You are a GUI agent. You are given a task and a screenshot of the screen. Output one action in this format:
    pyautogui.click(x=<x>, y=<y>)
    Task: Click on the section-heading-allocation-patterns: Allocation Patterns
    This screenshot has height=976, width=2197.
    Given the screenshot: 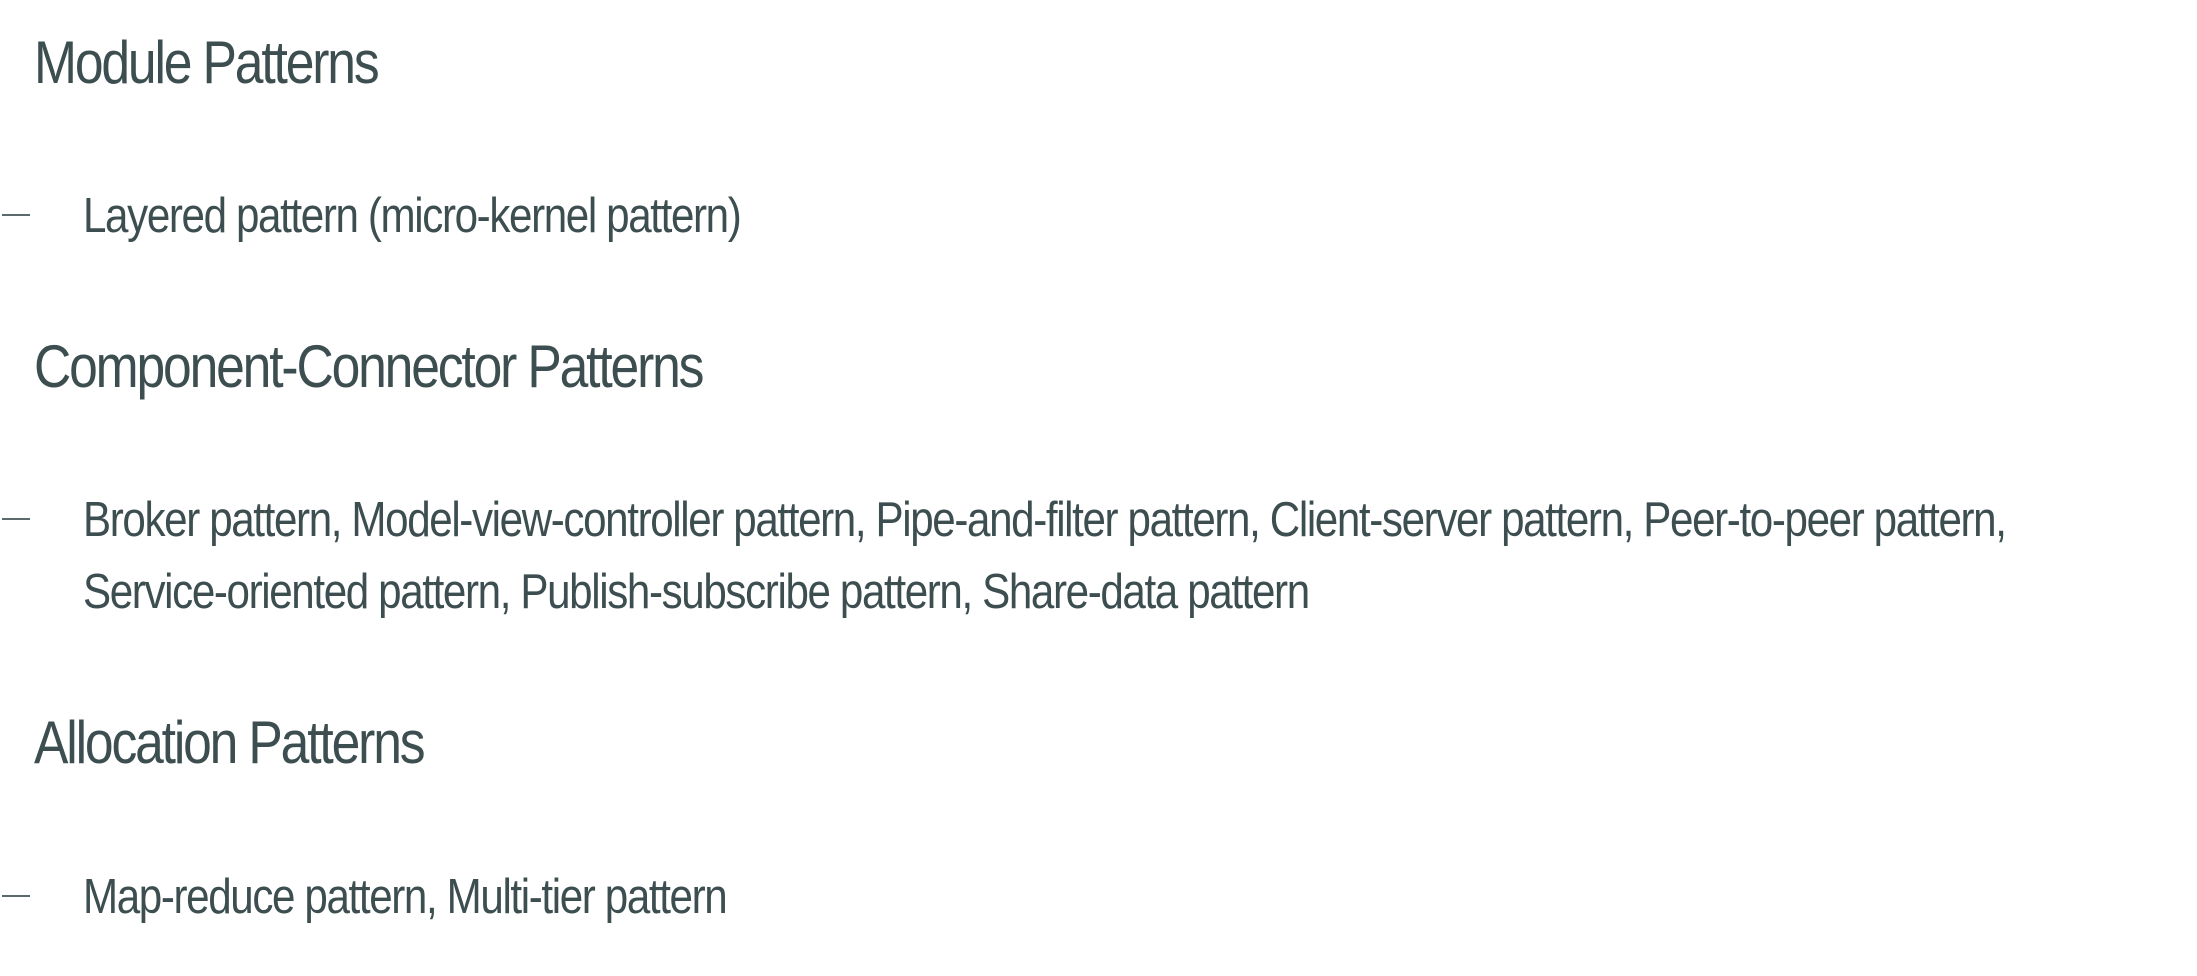 What is the action you would take?
    pyautogui.click(x=230, y=742)
    